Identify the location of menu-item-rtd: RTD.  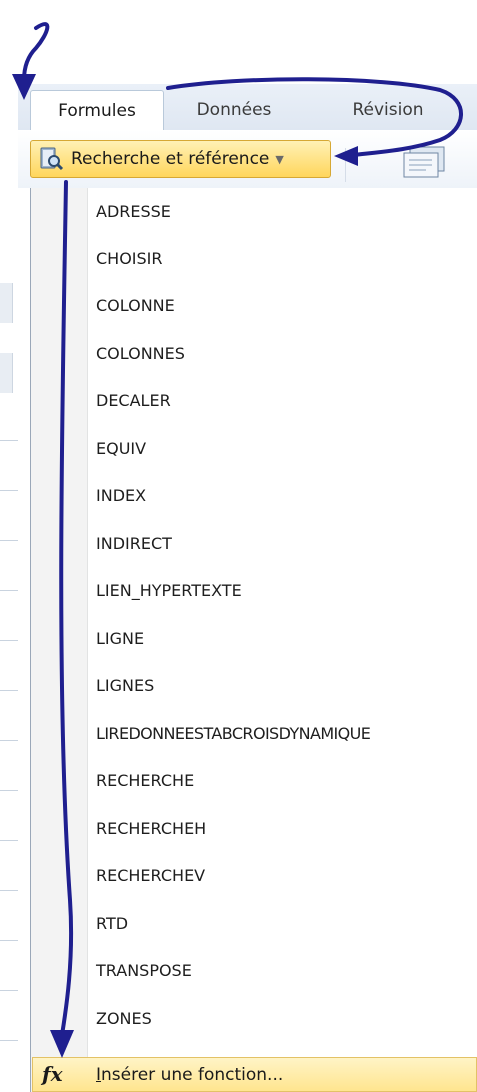
(112, 924).